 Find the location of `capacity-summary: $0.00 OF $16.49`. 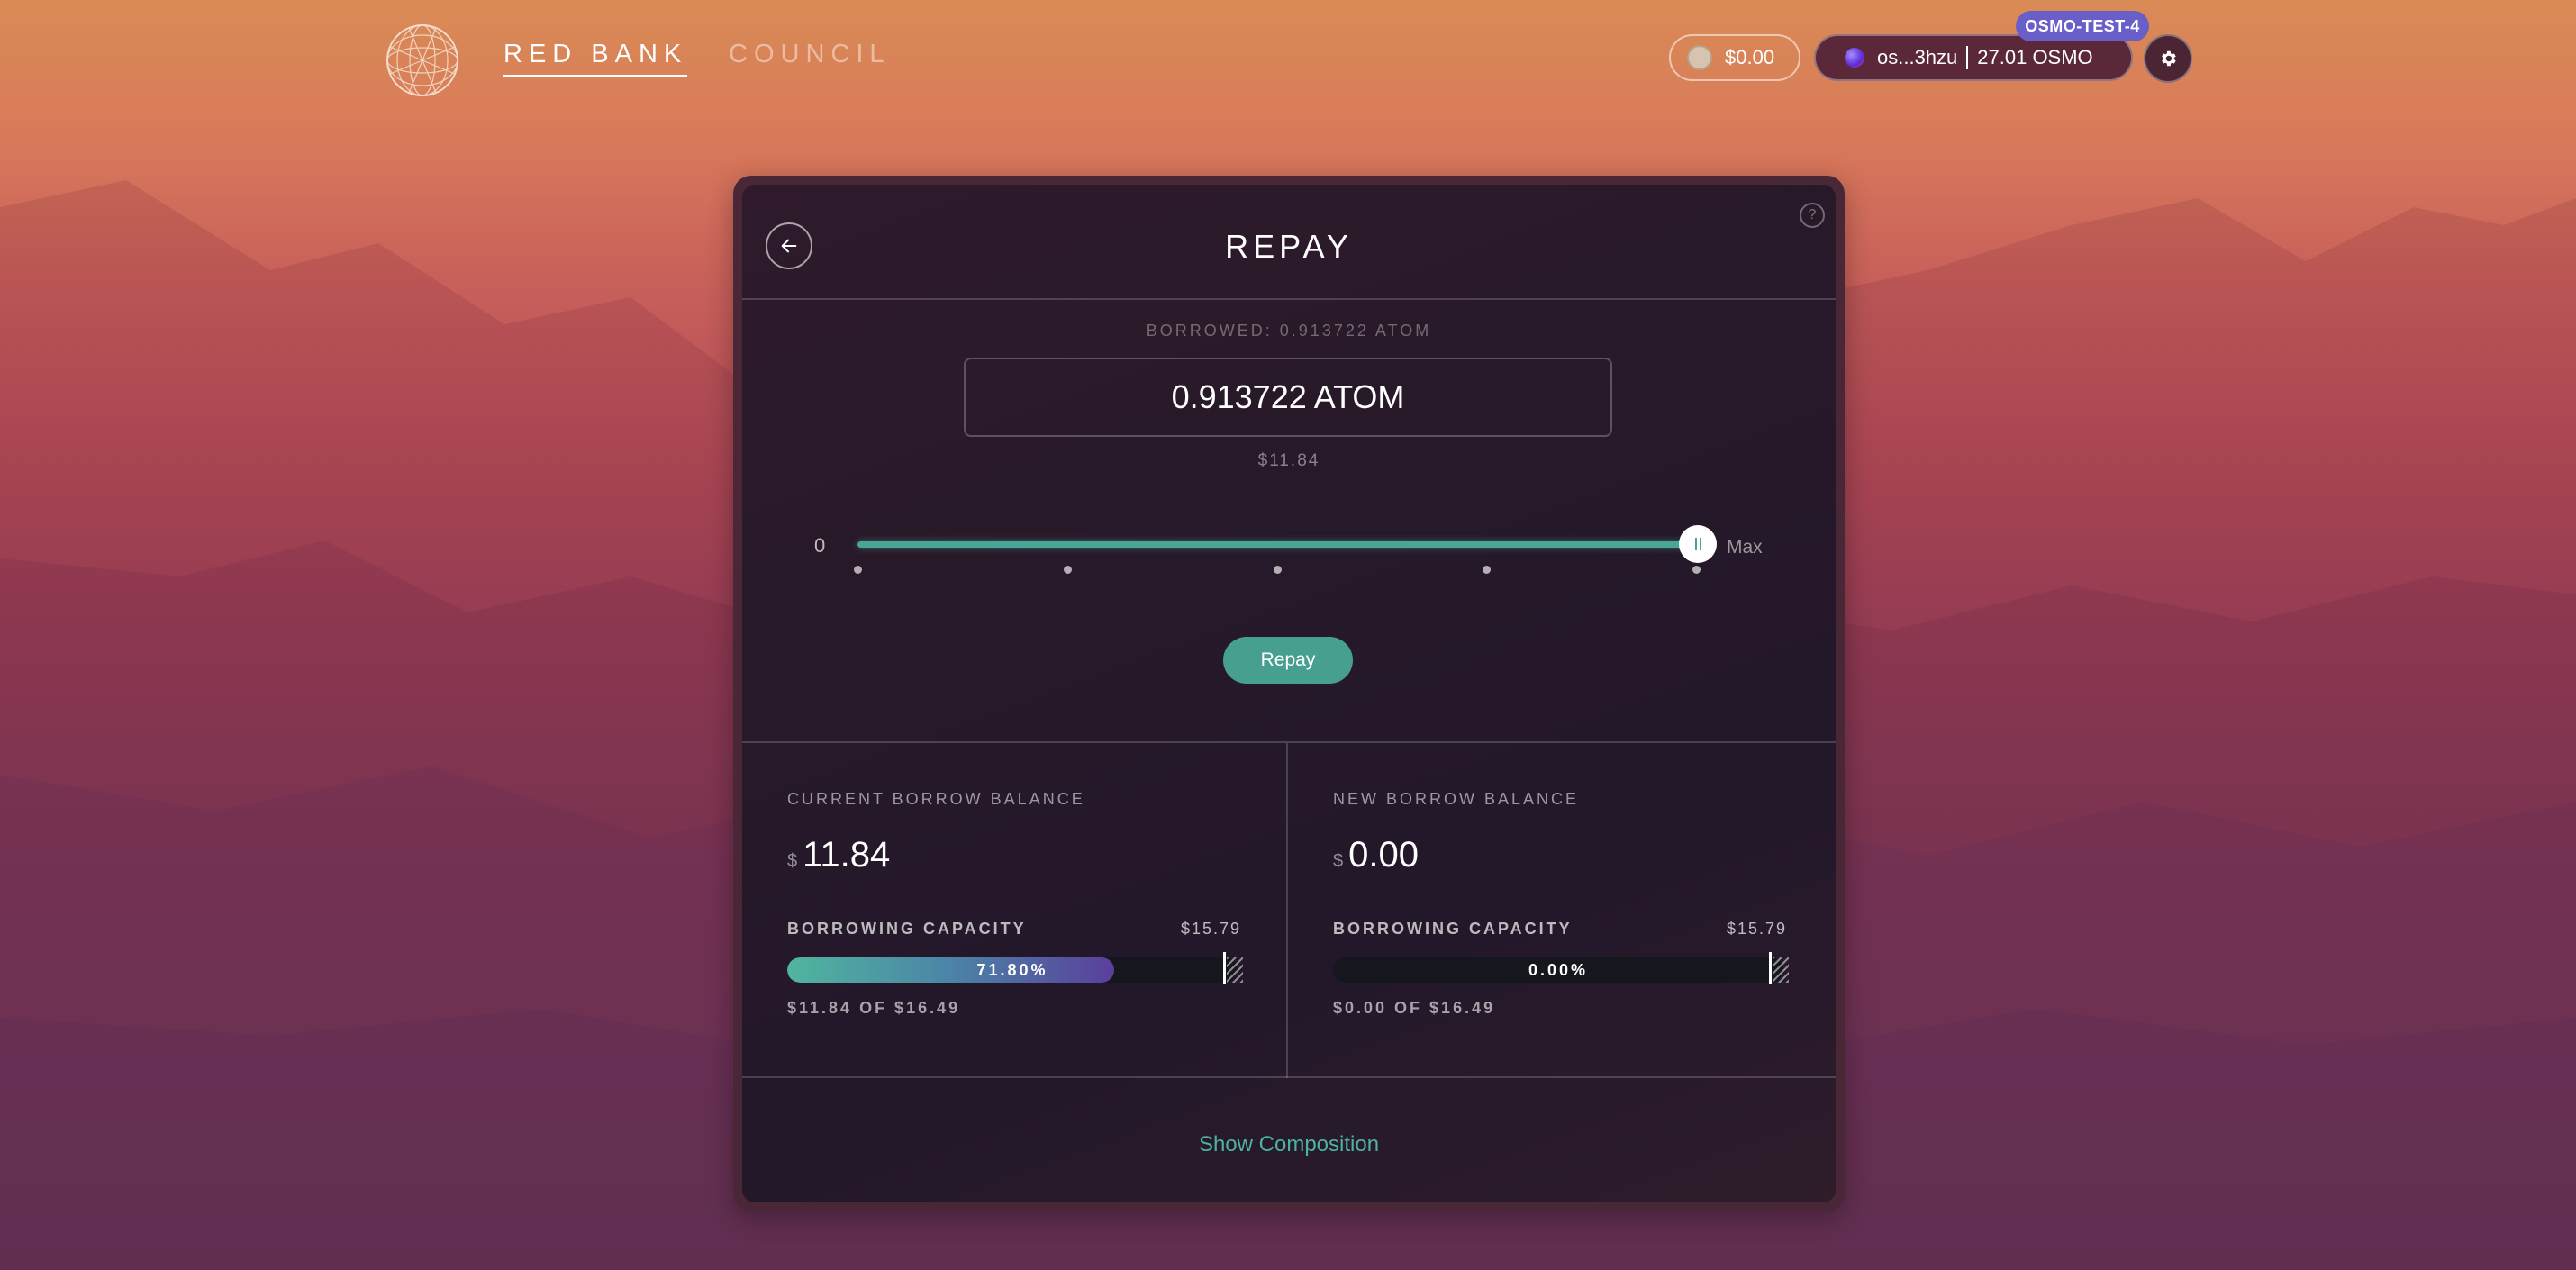

capacity-summary: $0.00 OF $16.49 is located at coordinates (1414, 1008).